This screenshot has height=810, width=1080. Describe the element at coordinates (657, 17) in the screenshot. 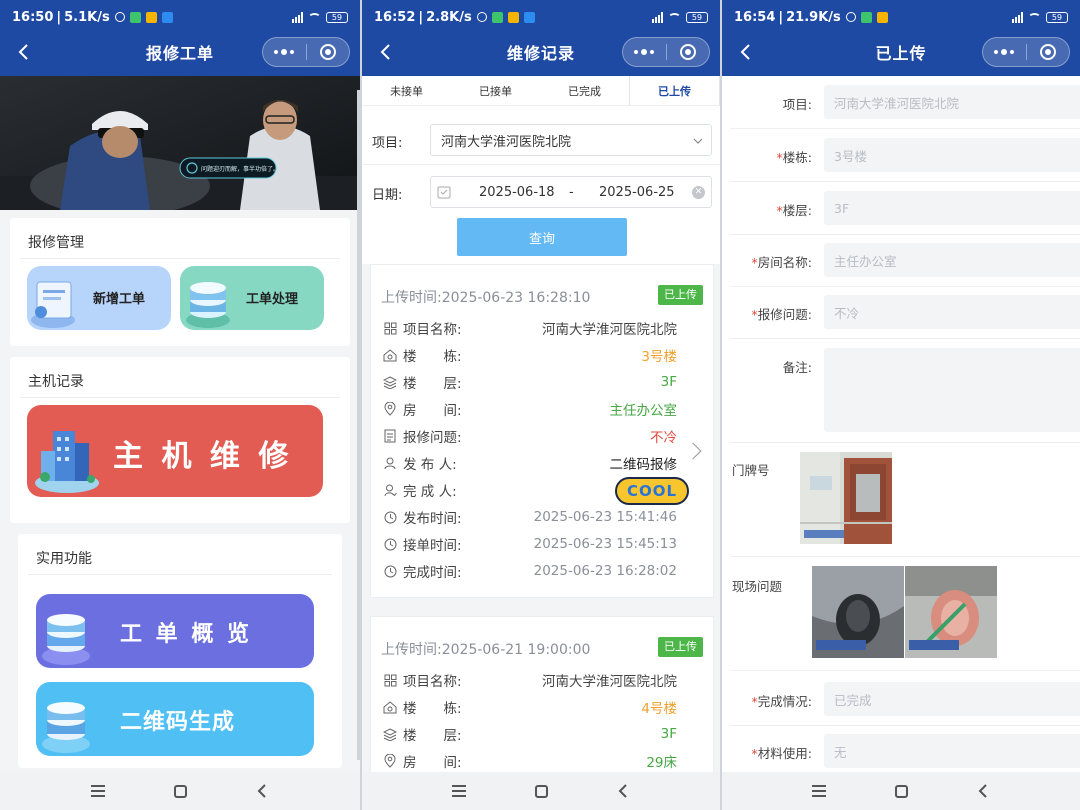

I see `signal-icon` at that location.